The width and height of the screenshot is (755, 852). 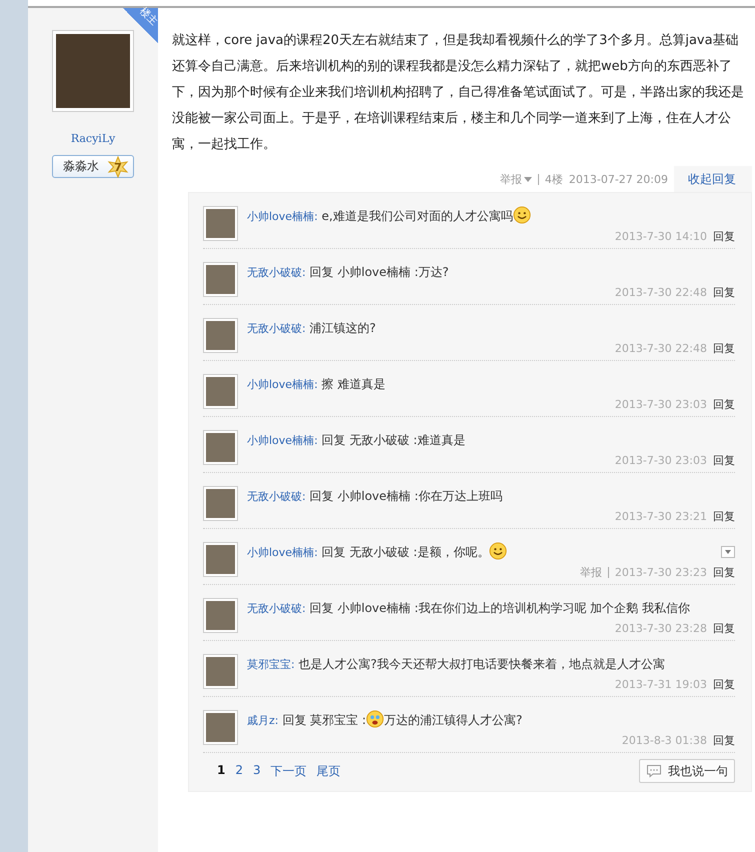 What do you see at coordinates (511, 179) in the screenshot?
I see `report-link: 举报` at bounding box center [511, 179].